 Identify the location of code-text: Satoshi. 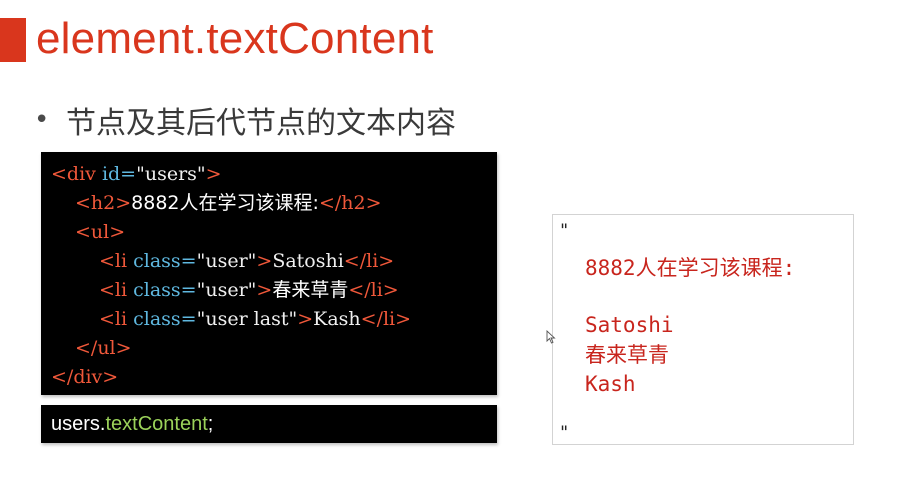
(308, 261).